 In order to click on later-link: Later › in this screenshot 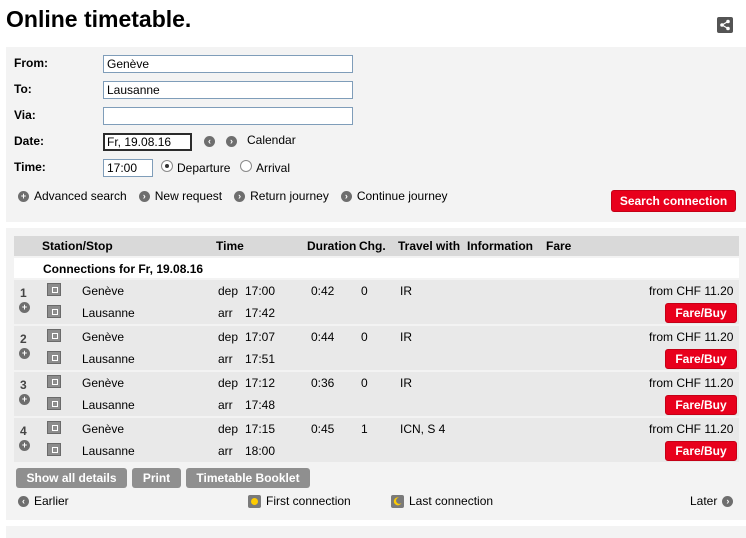, I will do `click(712, 501)`.